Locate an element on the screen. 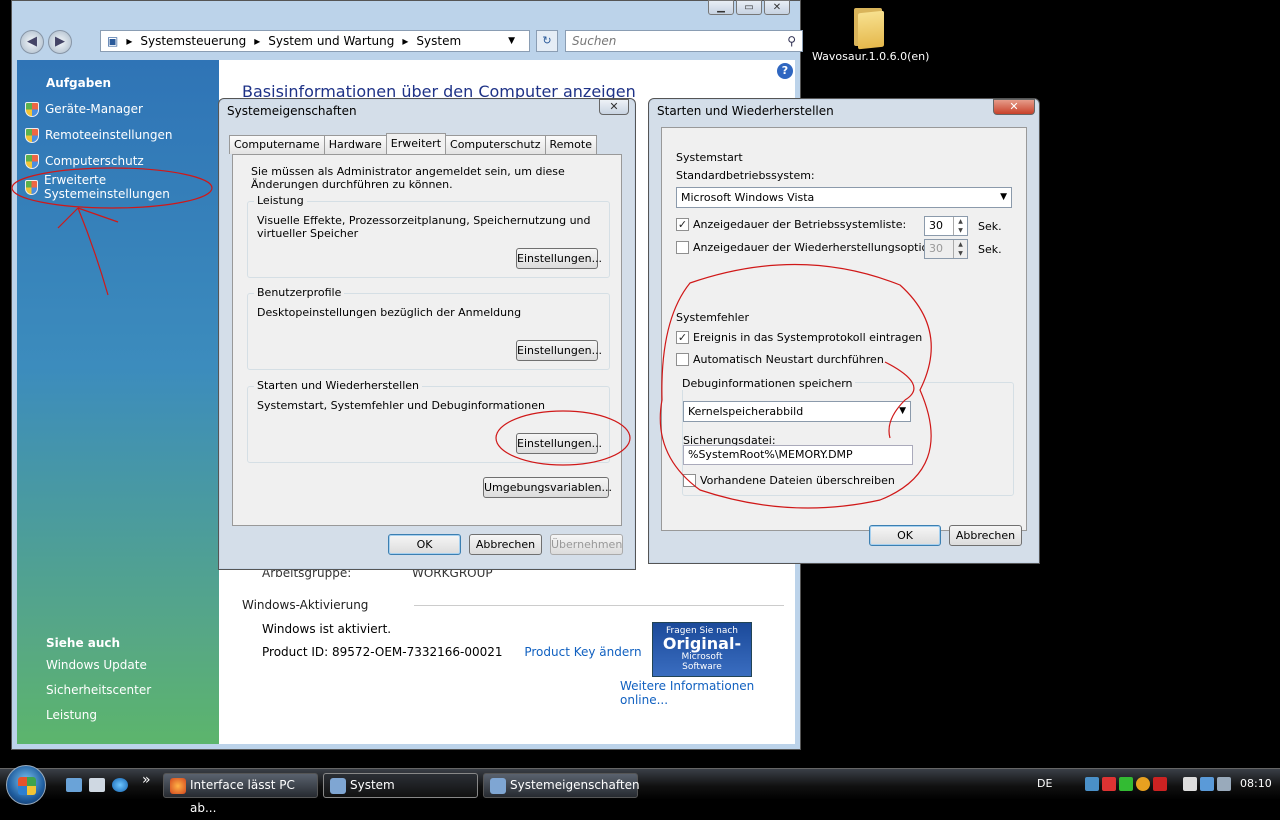 Image resolution: width=1280 pixels, height=820 pixels. start-button is located at coordinates (26, 785).